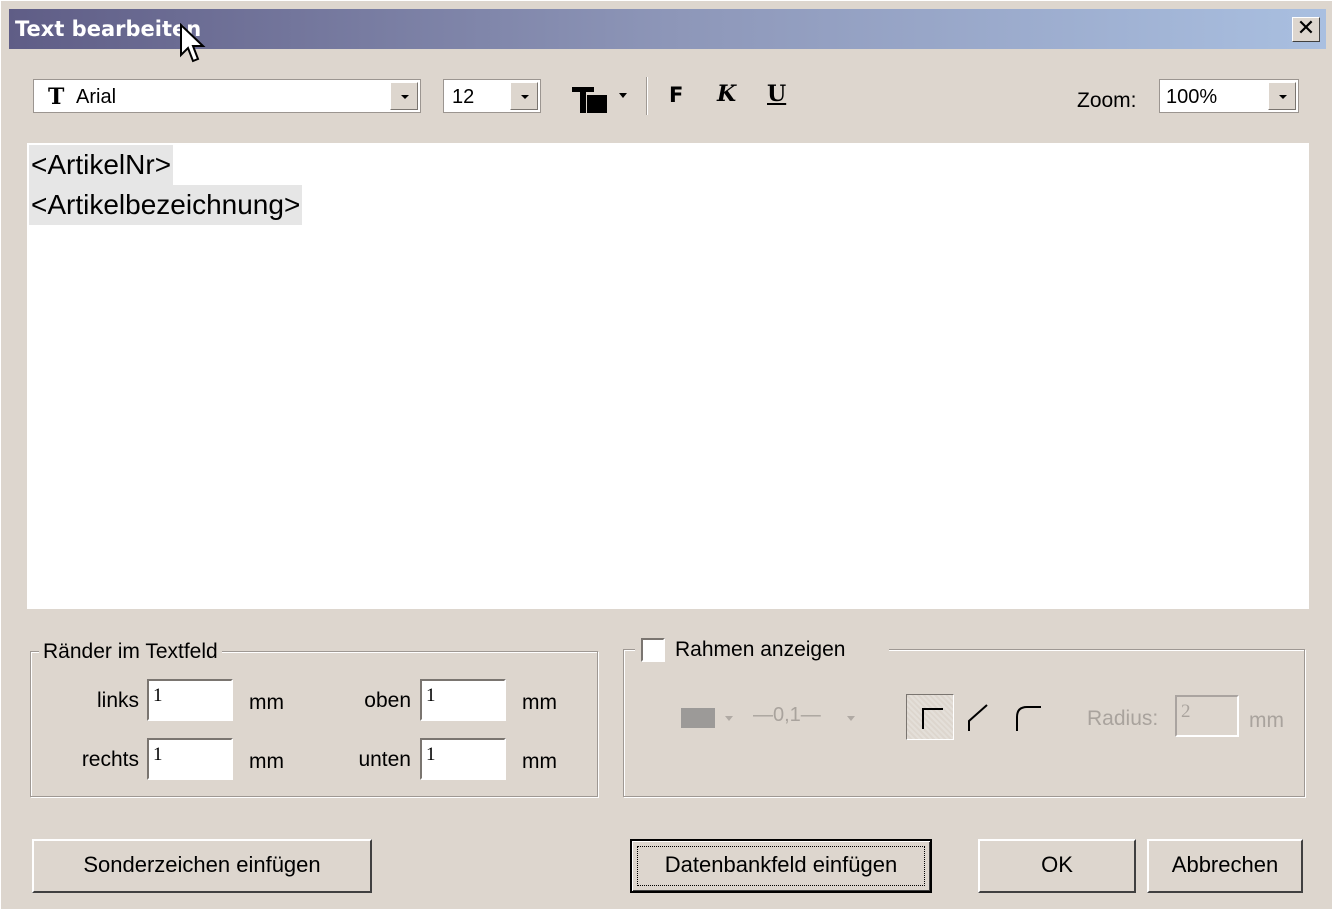 The width and height of the screenshot is (1333, 910). What do you see at coordinates (1107, 100) in the screenshot?
I see `zoom-label: Zoom:` at bounding box center [1107, 100].